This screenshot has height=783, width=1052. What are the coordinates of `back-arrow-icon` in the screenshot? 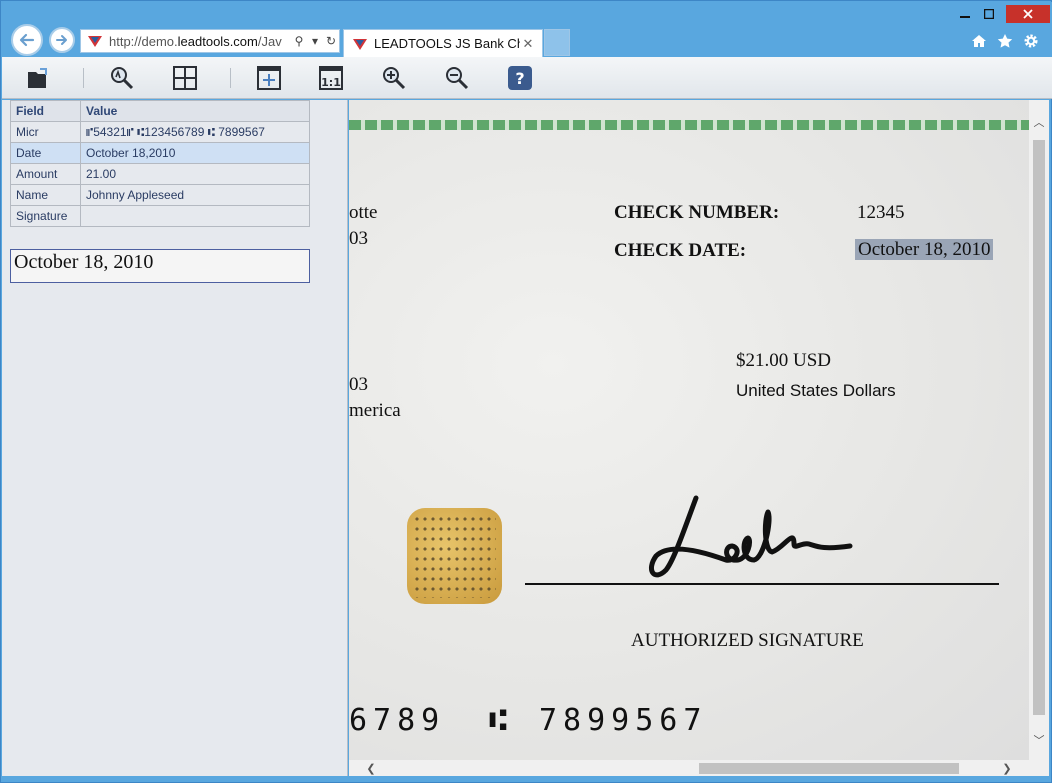 It's located at (27, 40).